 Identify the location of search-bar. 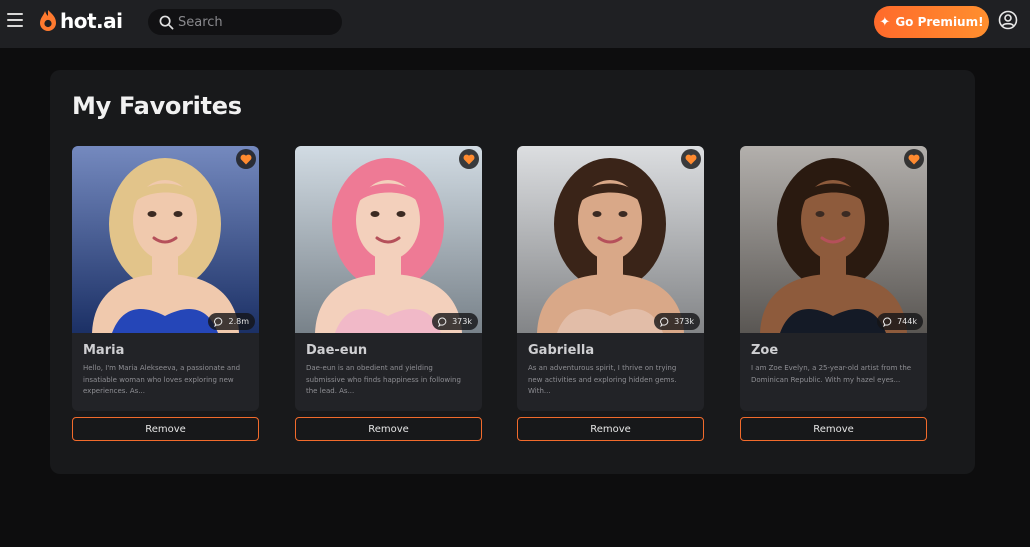
(245, 22).